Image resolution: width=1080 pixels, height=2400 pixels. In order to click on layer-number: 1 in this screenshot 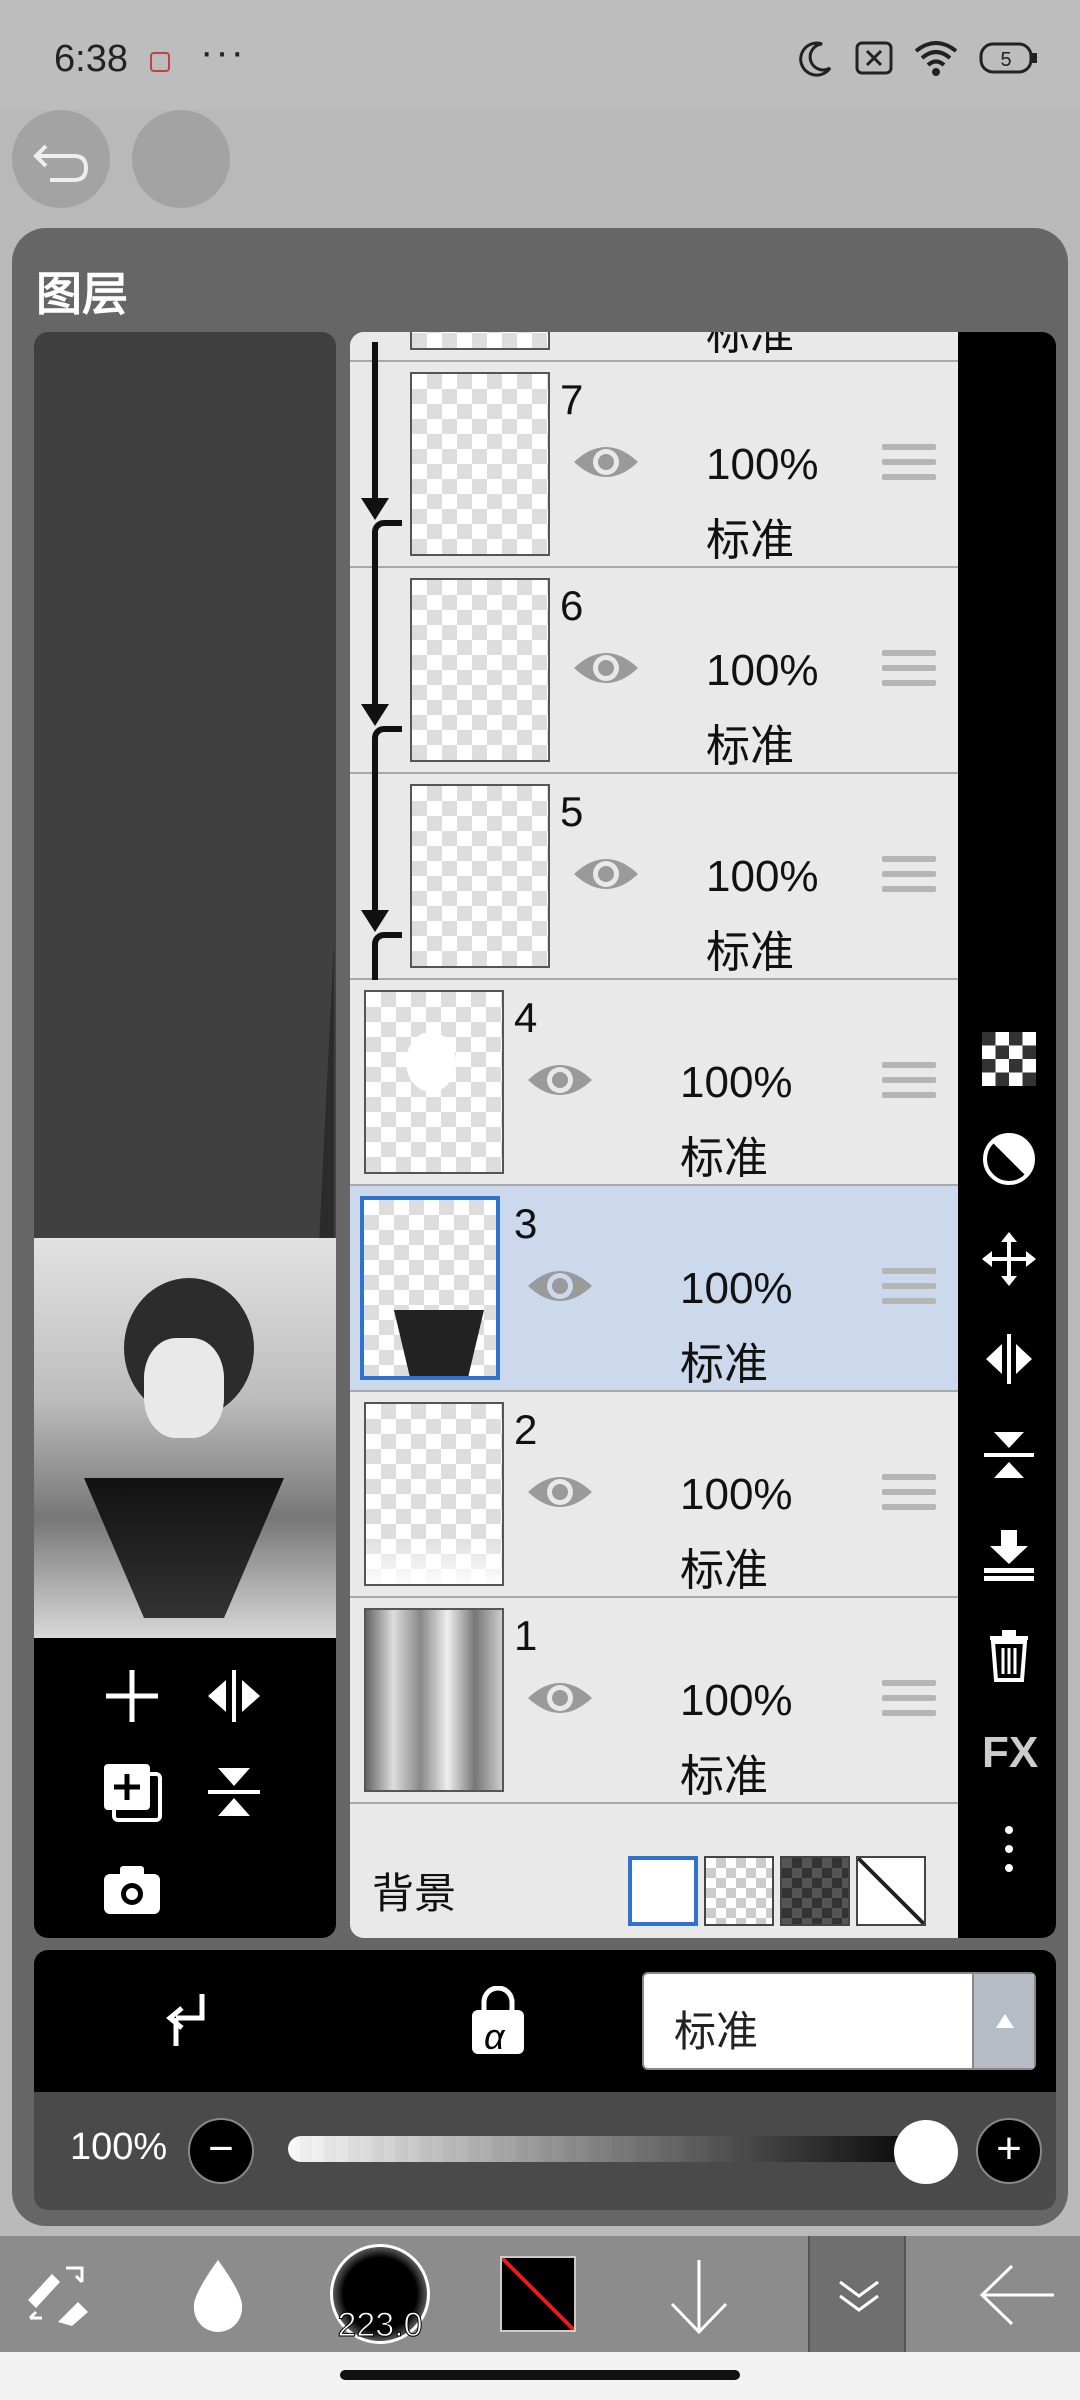, I will do `click(526, 1635)`.